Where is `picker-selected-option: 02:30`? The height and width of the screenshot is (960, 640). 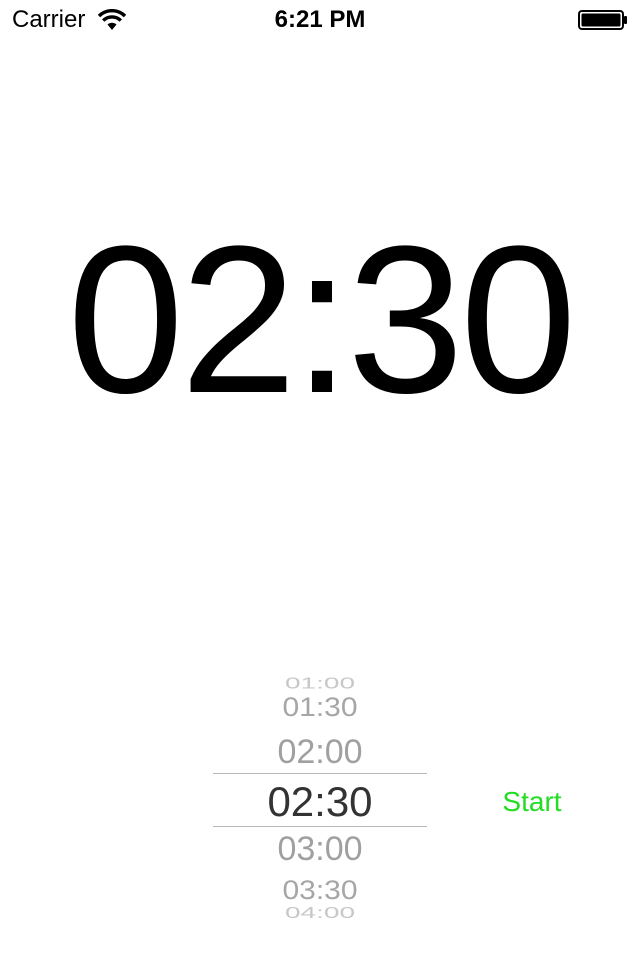 picker-selected-option: 02:30 is located at coordinates (320, 802).